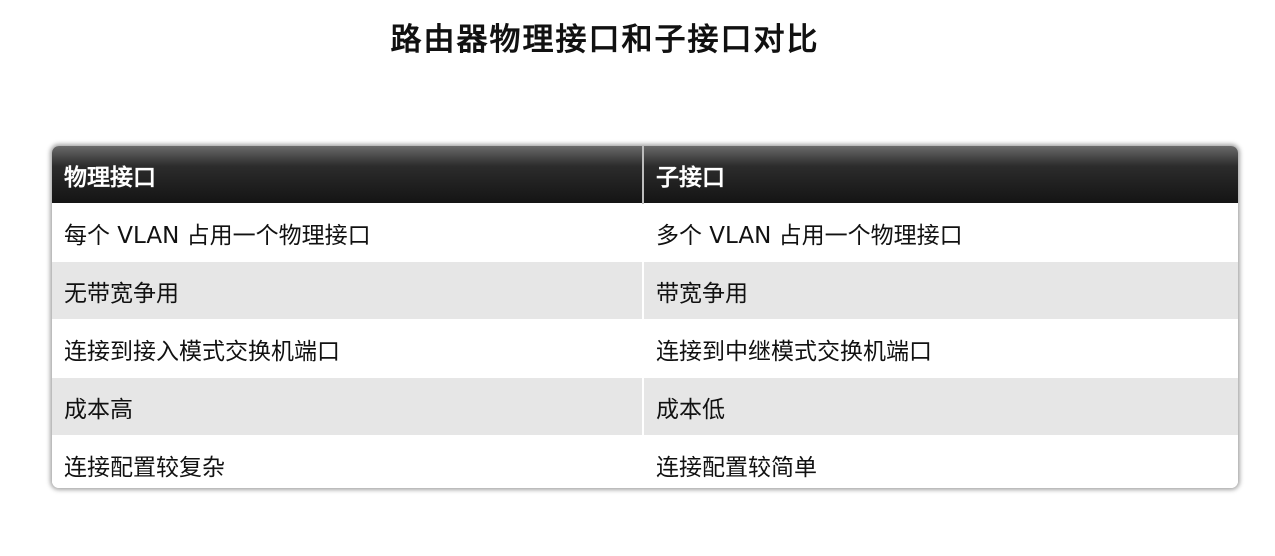 The height and width of the screenshot is (556, 1275). Describe the element at coordinates (348, 175) in the screenshot. I see `header-physical-interface: 物理接口` at that location.